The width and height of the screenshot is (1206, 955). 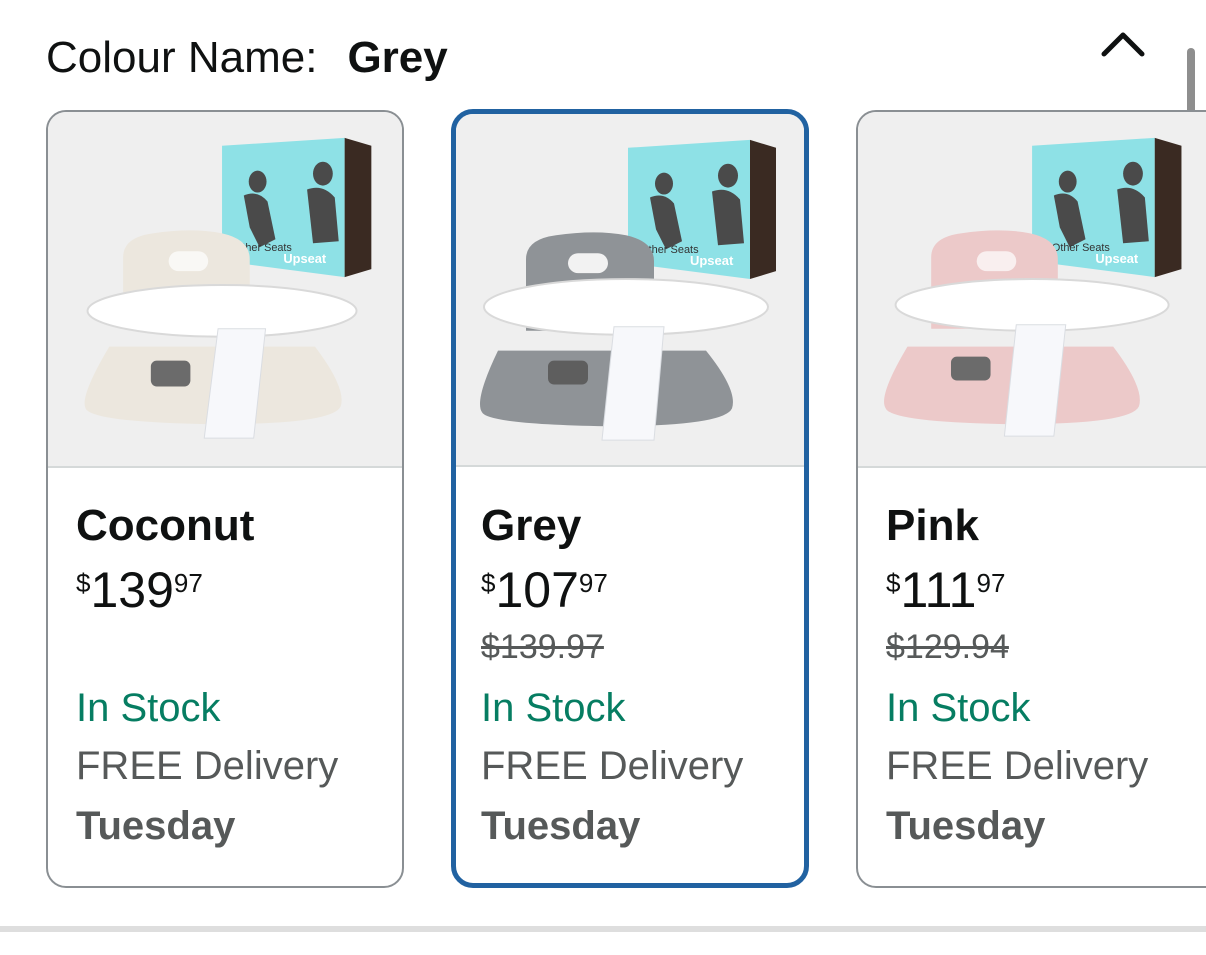 I want to click on chevron-up-icon, so click(x=1123, y=44).